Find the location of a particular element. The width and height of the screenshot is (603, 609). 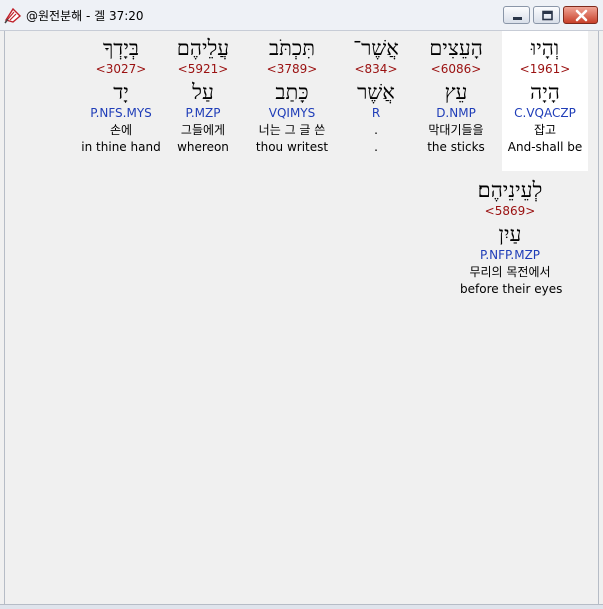

word-card: עֲלֵיהֶם <5921> עַל P.MZP 그들에게 whereon is located at coordinates (203, 92).